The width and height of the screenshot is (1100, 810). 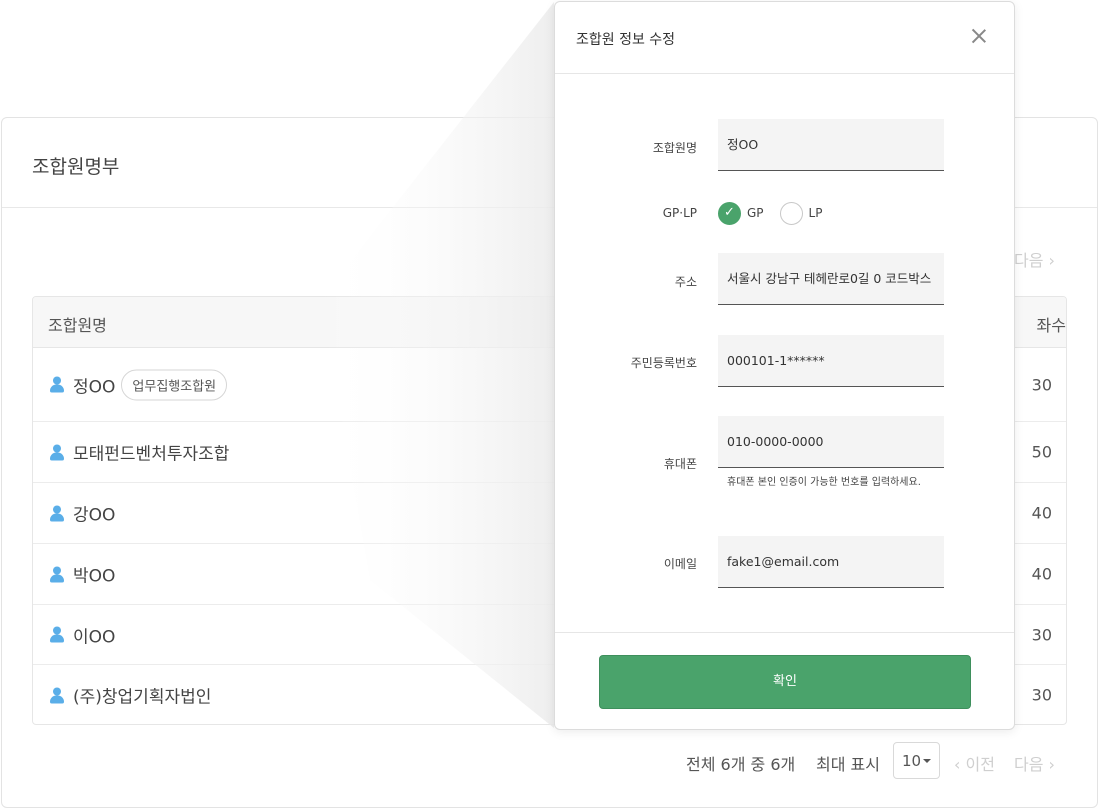 I want to click on member-name: 이OO, so click(x=94, y=637).